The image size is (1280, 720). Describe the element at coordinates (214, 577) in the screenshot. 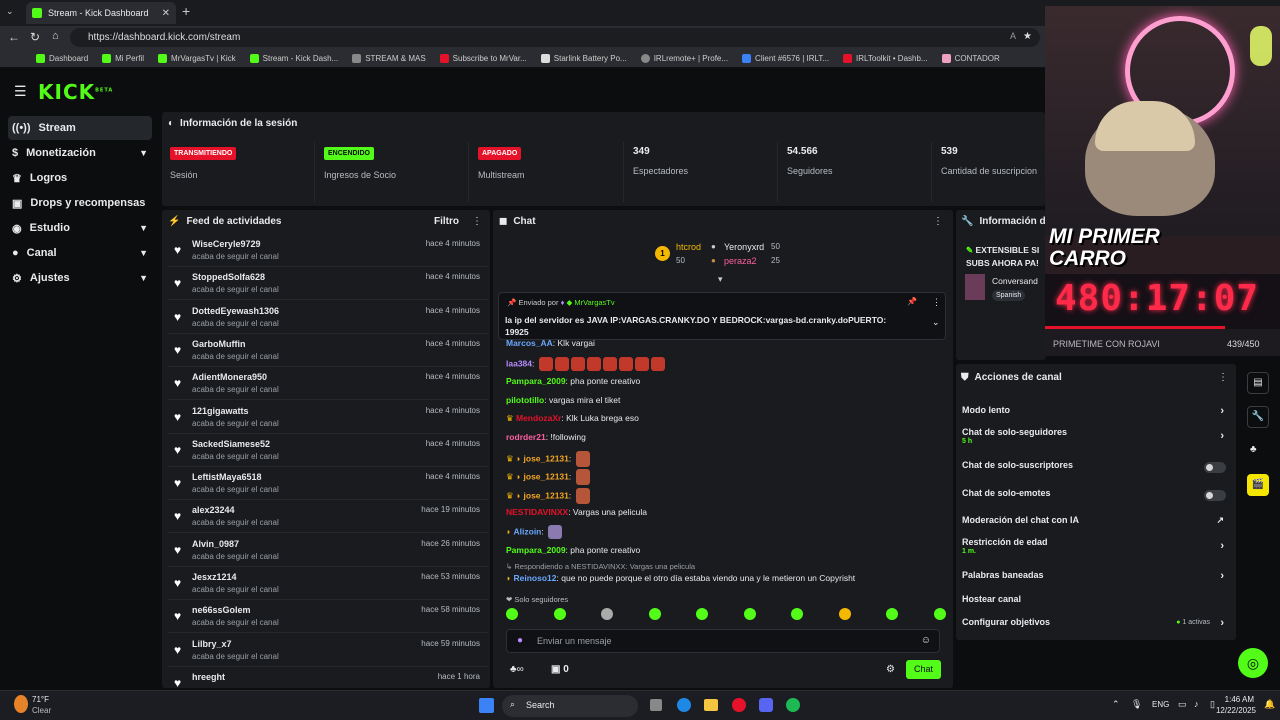

I see `follower-name: Jesxz1214` at that location.